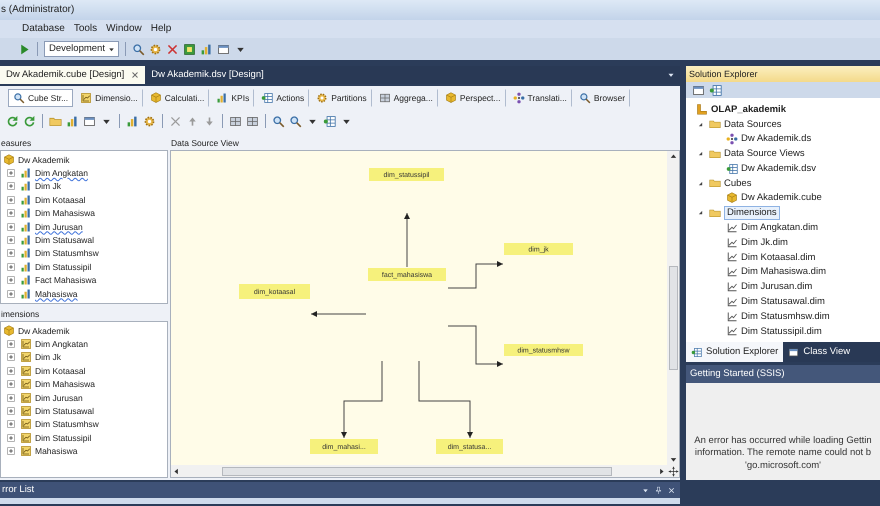 This screenshot has height=506, width=880. Describe the element at coordinates (764, 154) in the screenshot. I see `tree-item: Data Source Views` at that location.